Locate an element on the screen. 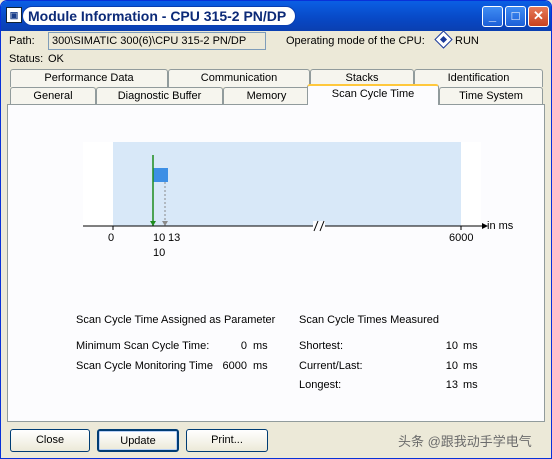 Image resolution: width=552 pixels, height=459 pixels. x-tick-label-6000: 6000 is located at coordinates (461, 238).